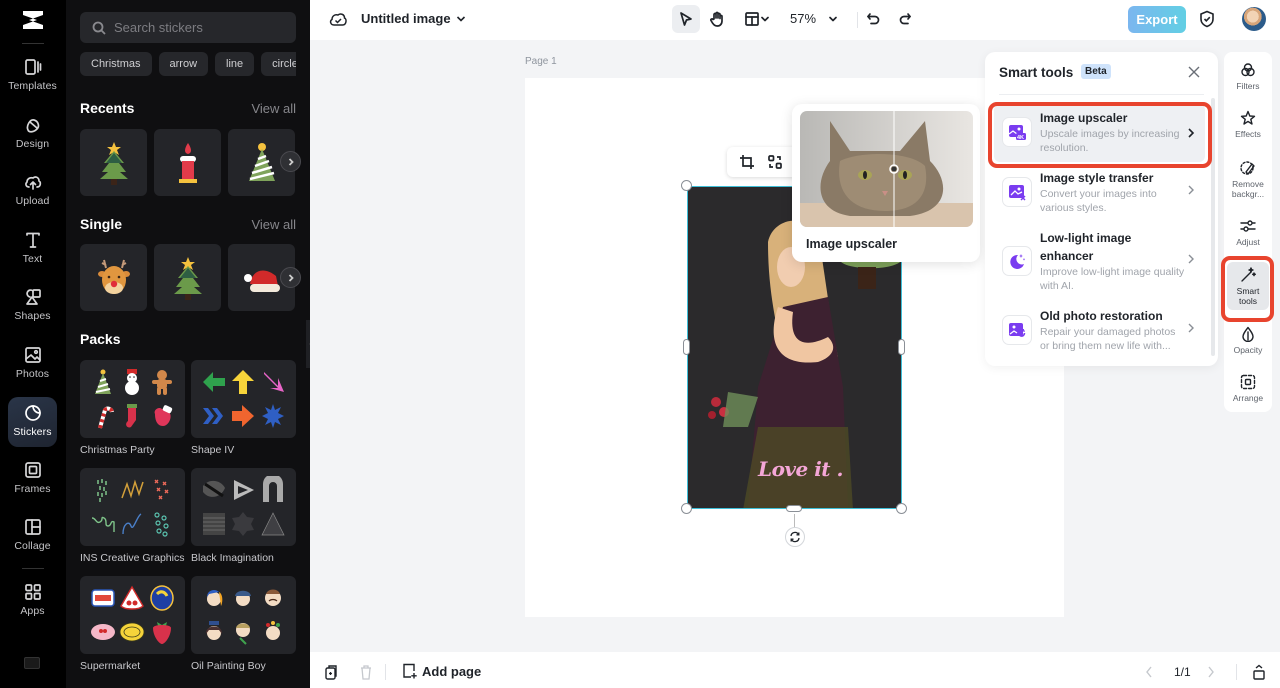 The width and height of the screenshot is (1280, 688). Describe the element at coordinates (32, 311) in the screenshot. I see `rail-item-shapes: Shapes` at that location.